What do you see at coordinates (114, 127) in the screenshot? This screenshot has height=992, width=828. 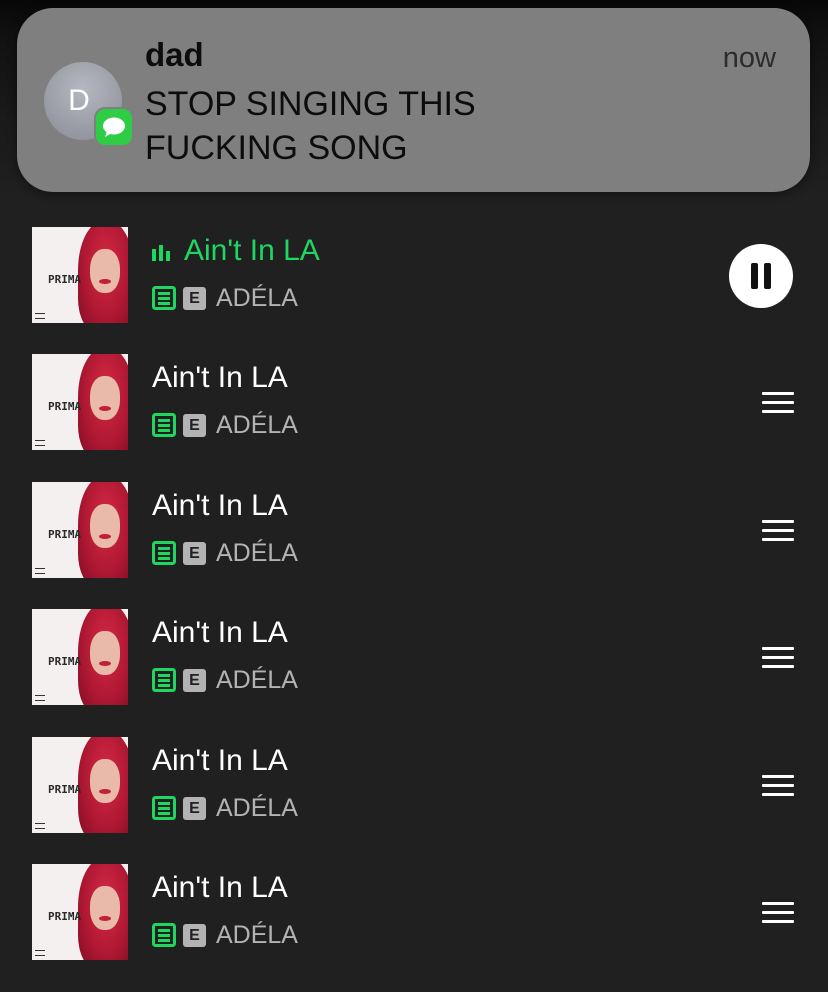 I see `messages-icon` at bounding box center [114, 127].